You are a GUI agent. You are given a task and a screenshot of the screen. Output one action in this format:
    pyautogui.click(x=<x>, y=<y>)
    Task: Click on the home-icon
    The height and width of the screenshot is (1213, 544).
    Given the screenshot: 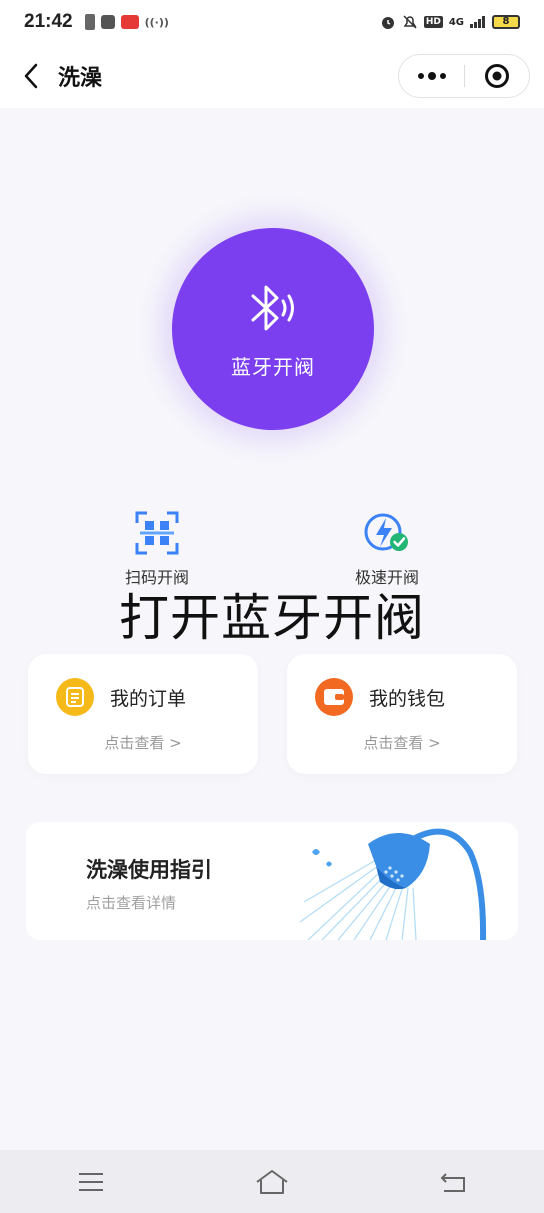 What is the action you would take?
    pyautogui.click(x=272, y=1181)
    